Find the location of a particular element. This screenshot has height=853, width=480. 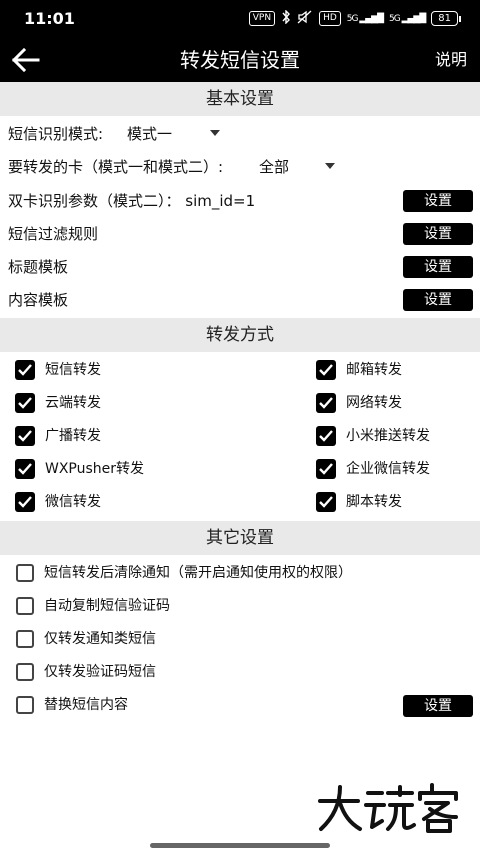

forward-option-wechat: 微信转发 is located at coordinates (58, 502).